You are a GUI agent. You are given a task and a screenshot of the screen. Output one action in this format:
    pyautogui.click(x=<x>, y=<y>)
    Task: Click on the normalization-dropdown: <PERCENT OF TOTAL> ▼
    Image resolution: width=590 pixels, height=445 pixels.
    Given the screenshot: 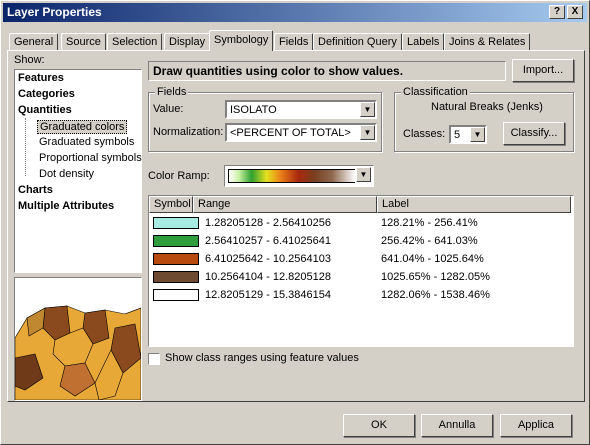 What is the action you would take?
    pyautogui.click(x=301, y=132)
    